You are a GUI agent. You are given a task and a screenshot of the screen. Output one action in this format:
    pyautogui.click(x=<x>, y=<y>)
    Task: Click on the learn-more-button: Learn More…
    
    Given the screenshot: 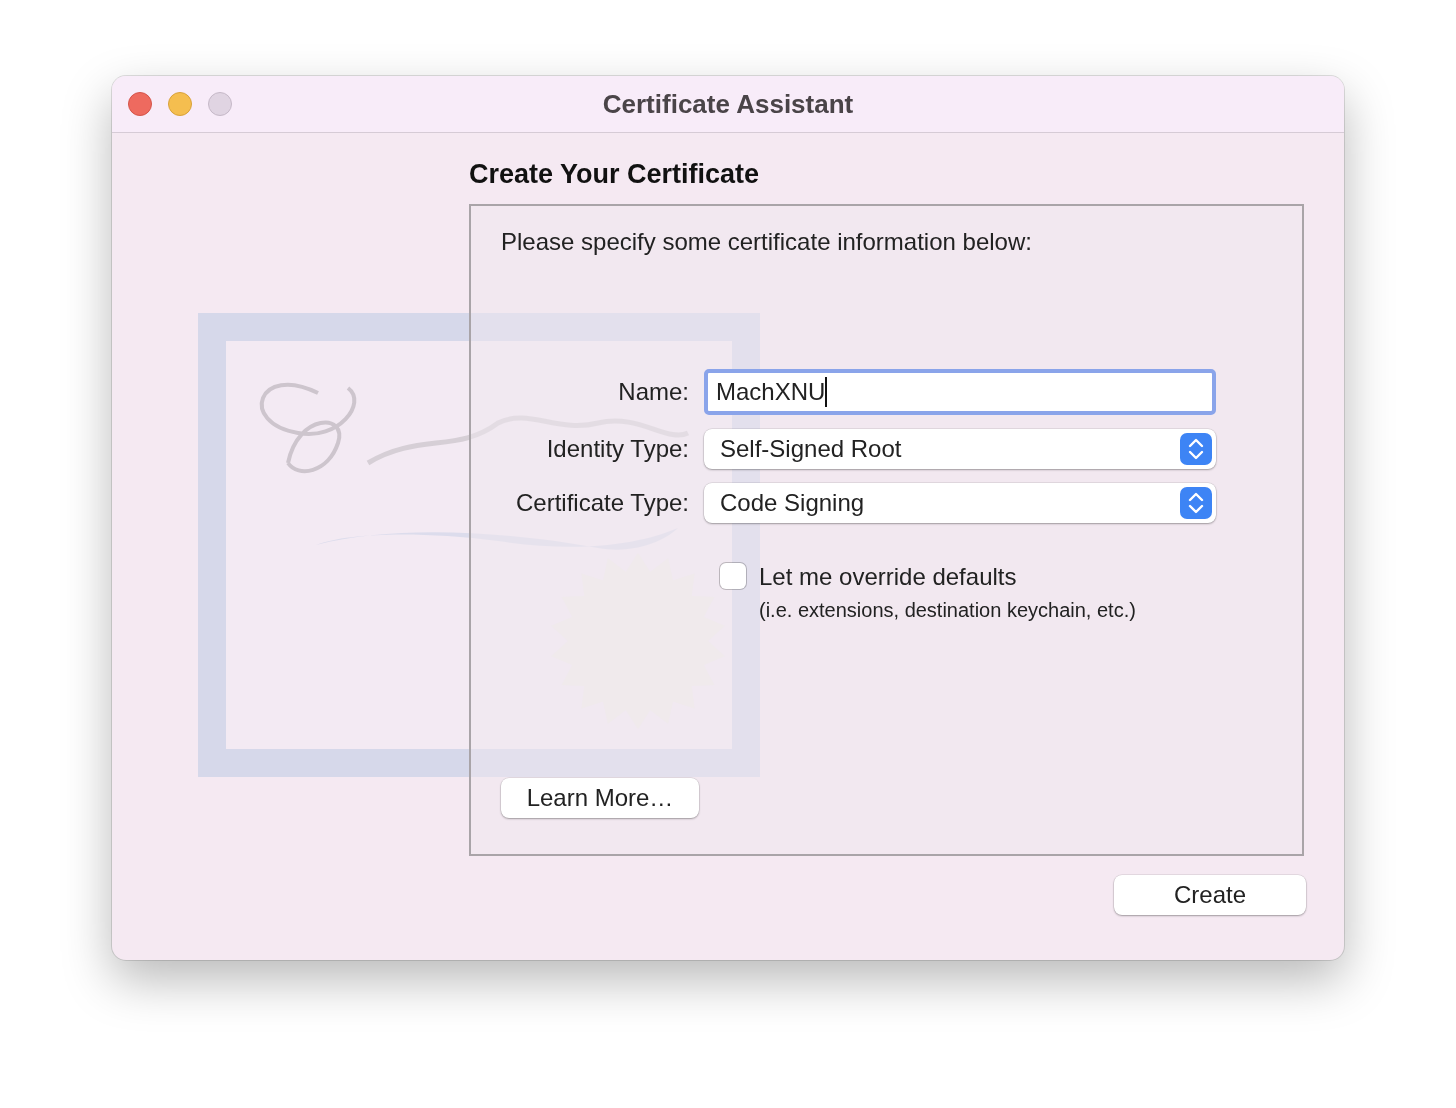 What is the action you would take?
    pyautogui.click(x=600, y=798)
    